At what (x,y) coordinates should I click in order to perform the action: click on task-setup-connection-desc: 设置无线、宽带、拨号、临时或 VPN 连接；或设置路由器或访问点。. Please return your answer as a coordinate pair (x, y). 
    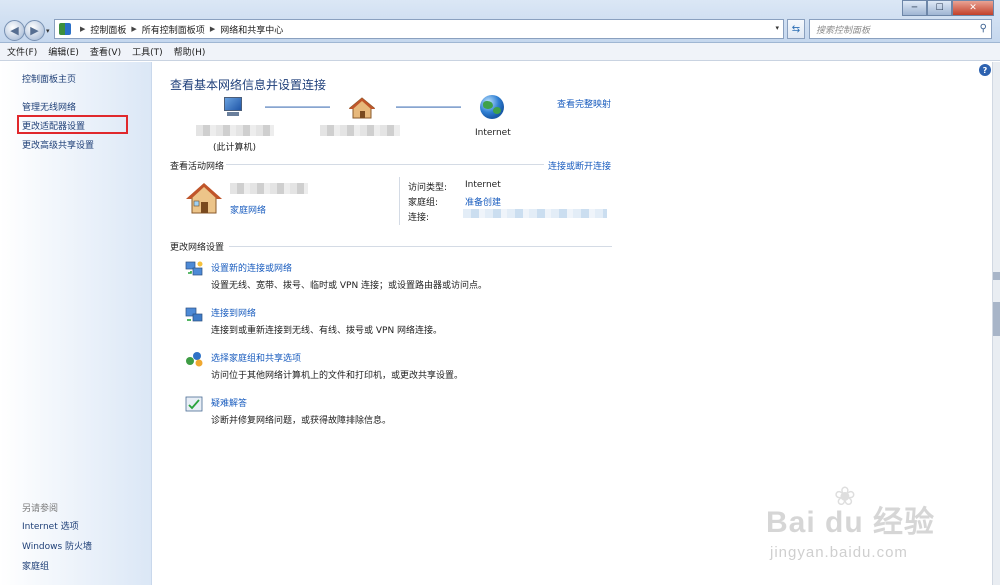
    Looking at the image, I should click on (349, 286).